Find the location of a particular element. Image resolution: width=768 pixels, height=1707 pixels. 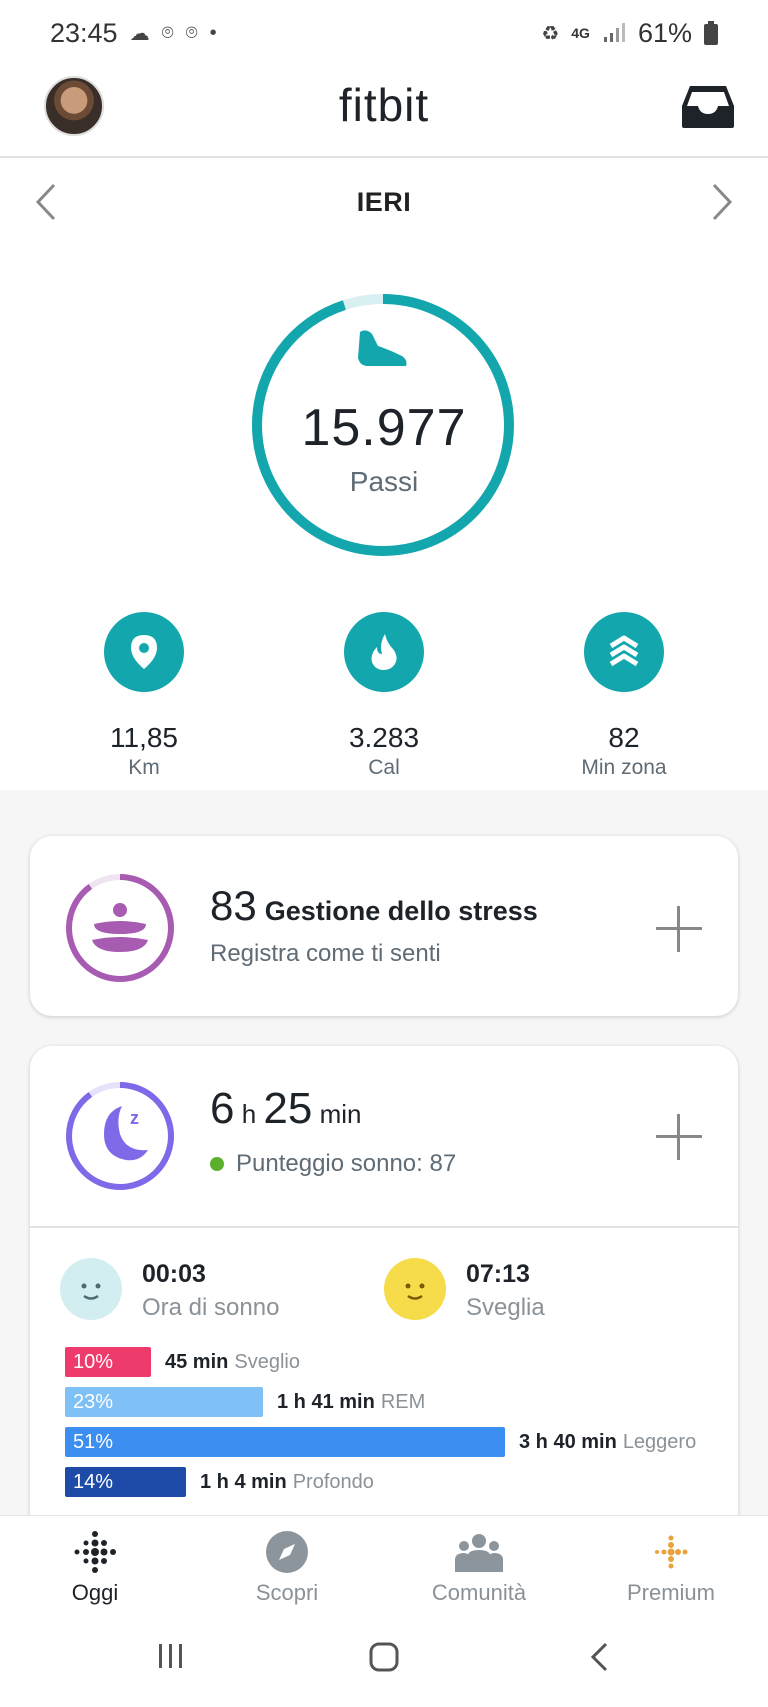

add-stress-button is located at coordinates (679, 929).